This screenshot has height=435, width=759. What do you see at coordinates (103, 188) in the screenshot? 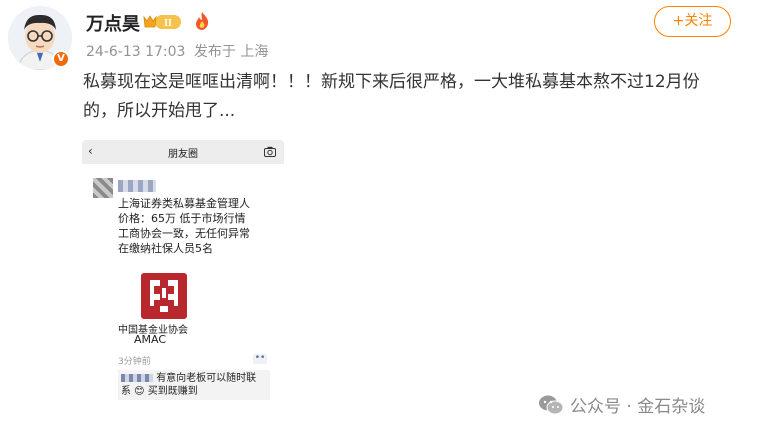
I see `blurred-avatar` at bounding box center [103, 188].